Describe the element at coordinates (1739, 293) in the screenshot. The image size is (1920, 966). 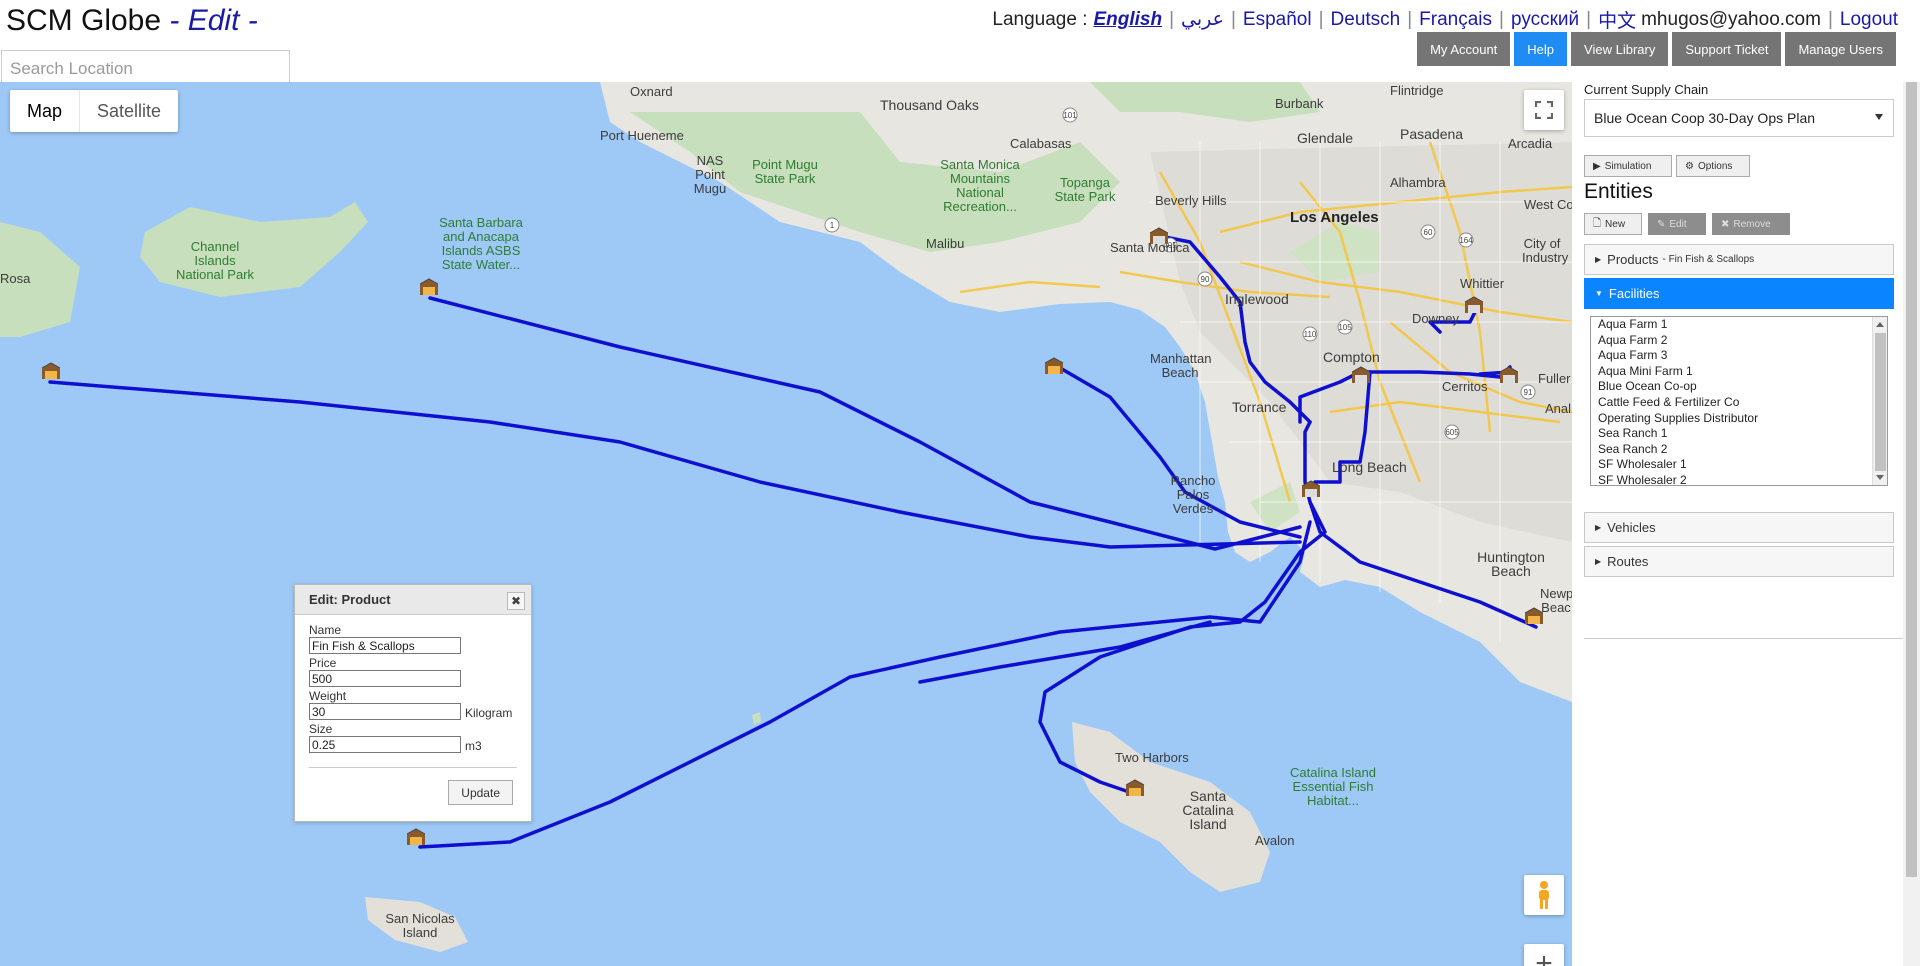
I see `facilities-section-header: ▼ Facilities` at that location.